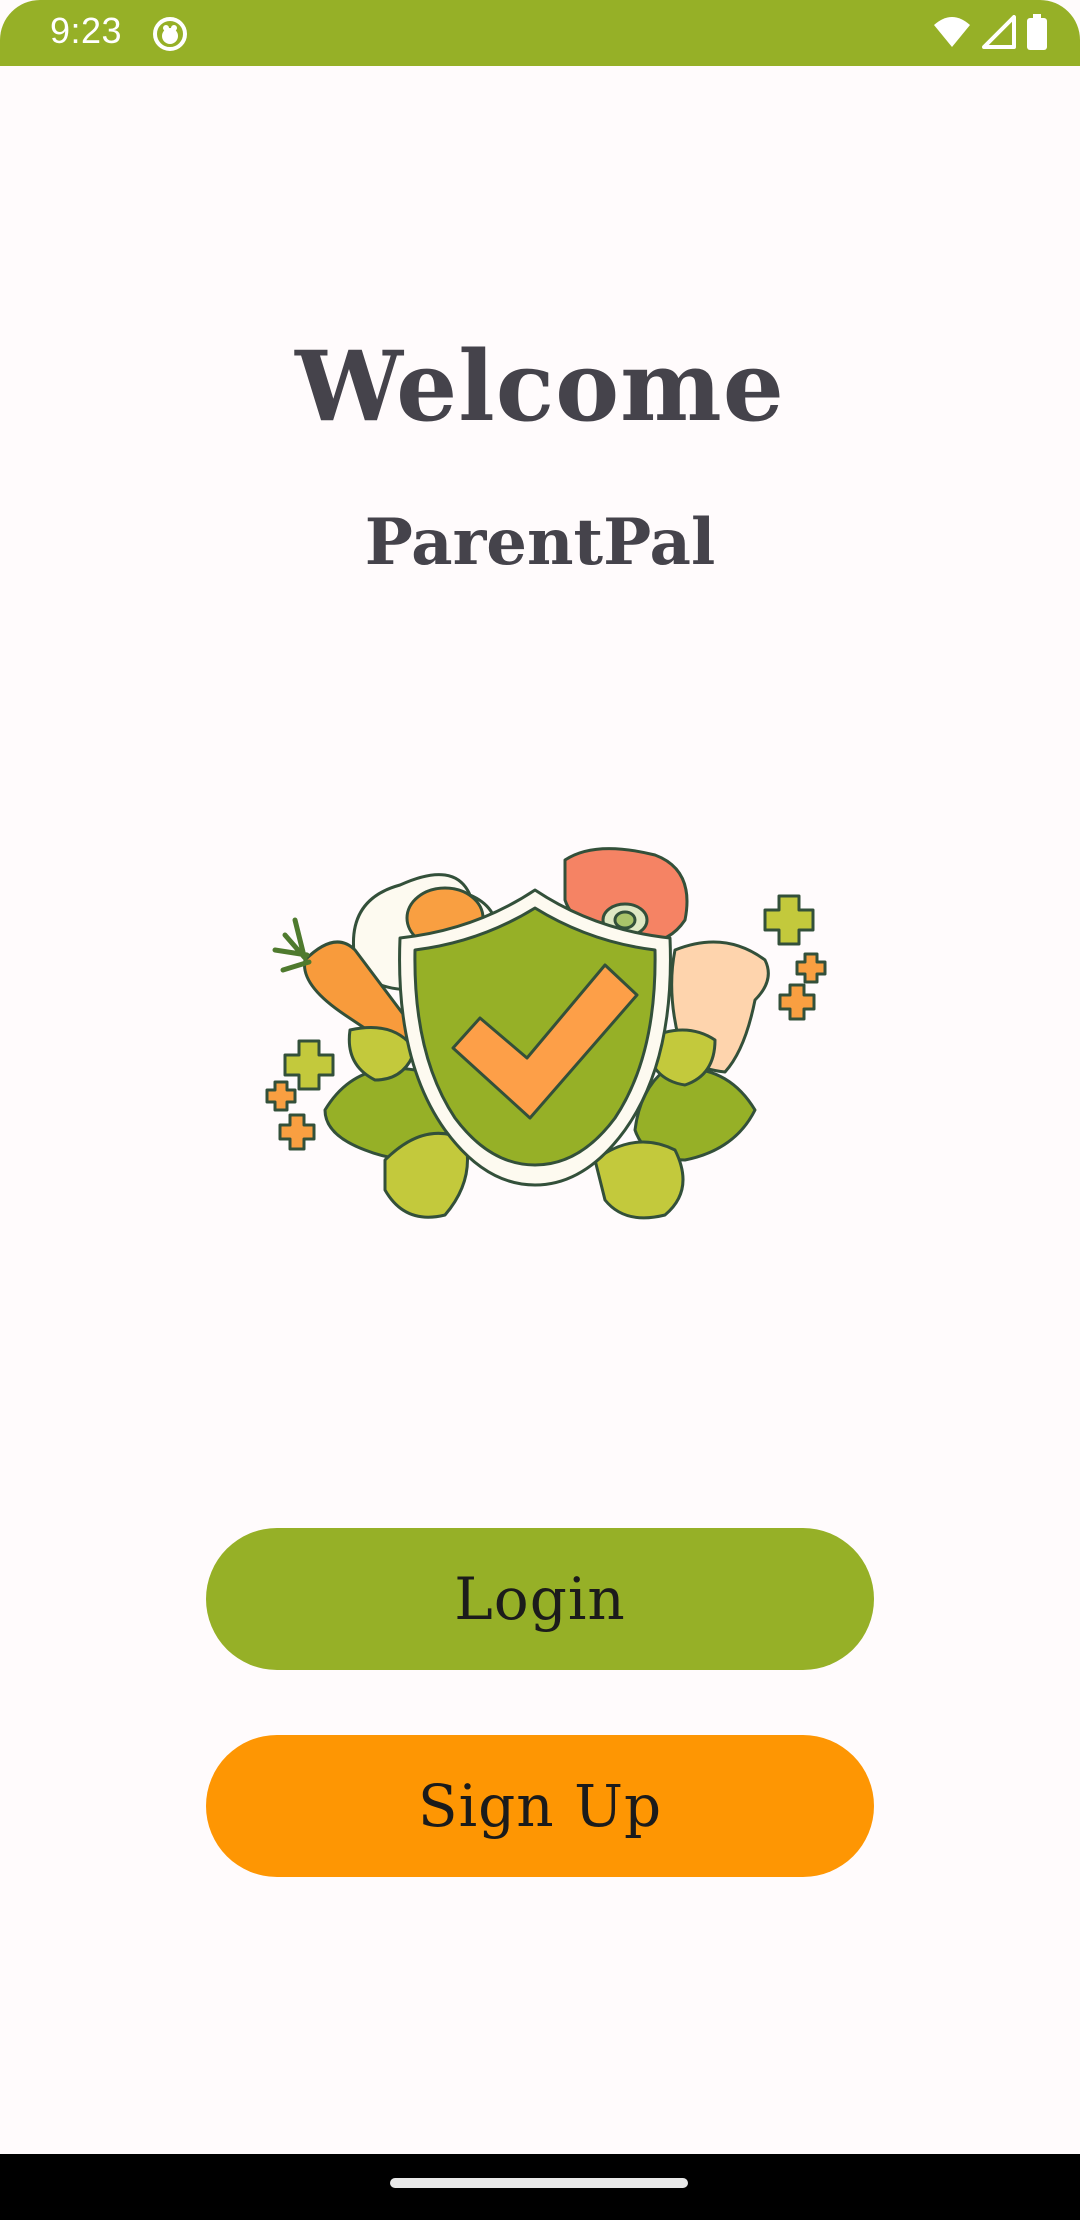  Describe the element at coordinates (540, 1599) in the screenshot. I see `login-button: Login` at that location.